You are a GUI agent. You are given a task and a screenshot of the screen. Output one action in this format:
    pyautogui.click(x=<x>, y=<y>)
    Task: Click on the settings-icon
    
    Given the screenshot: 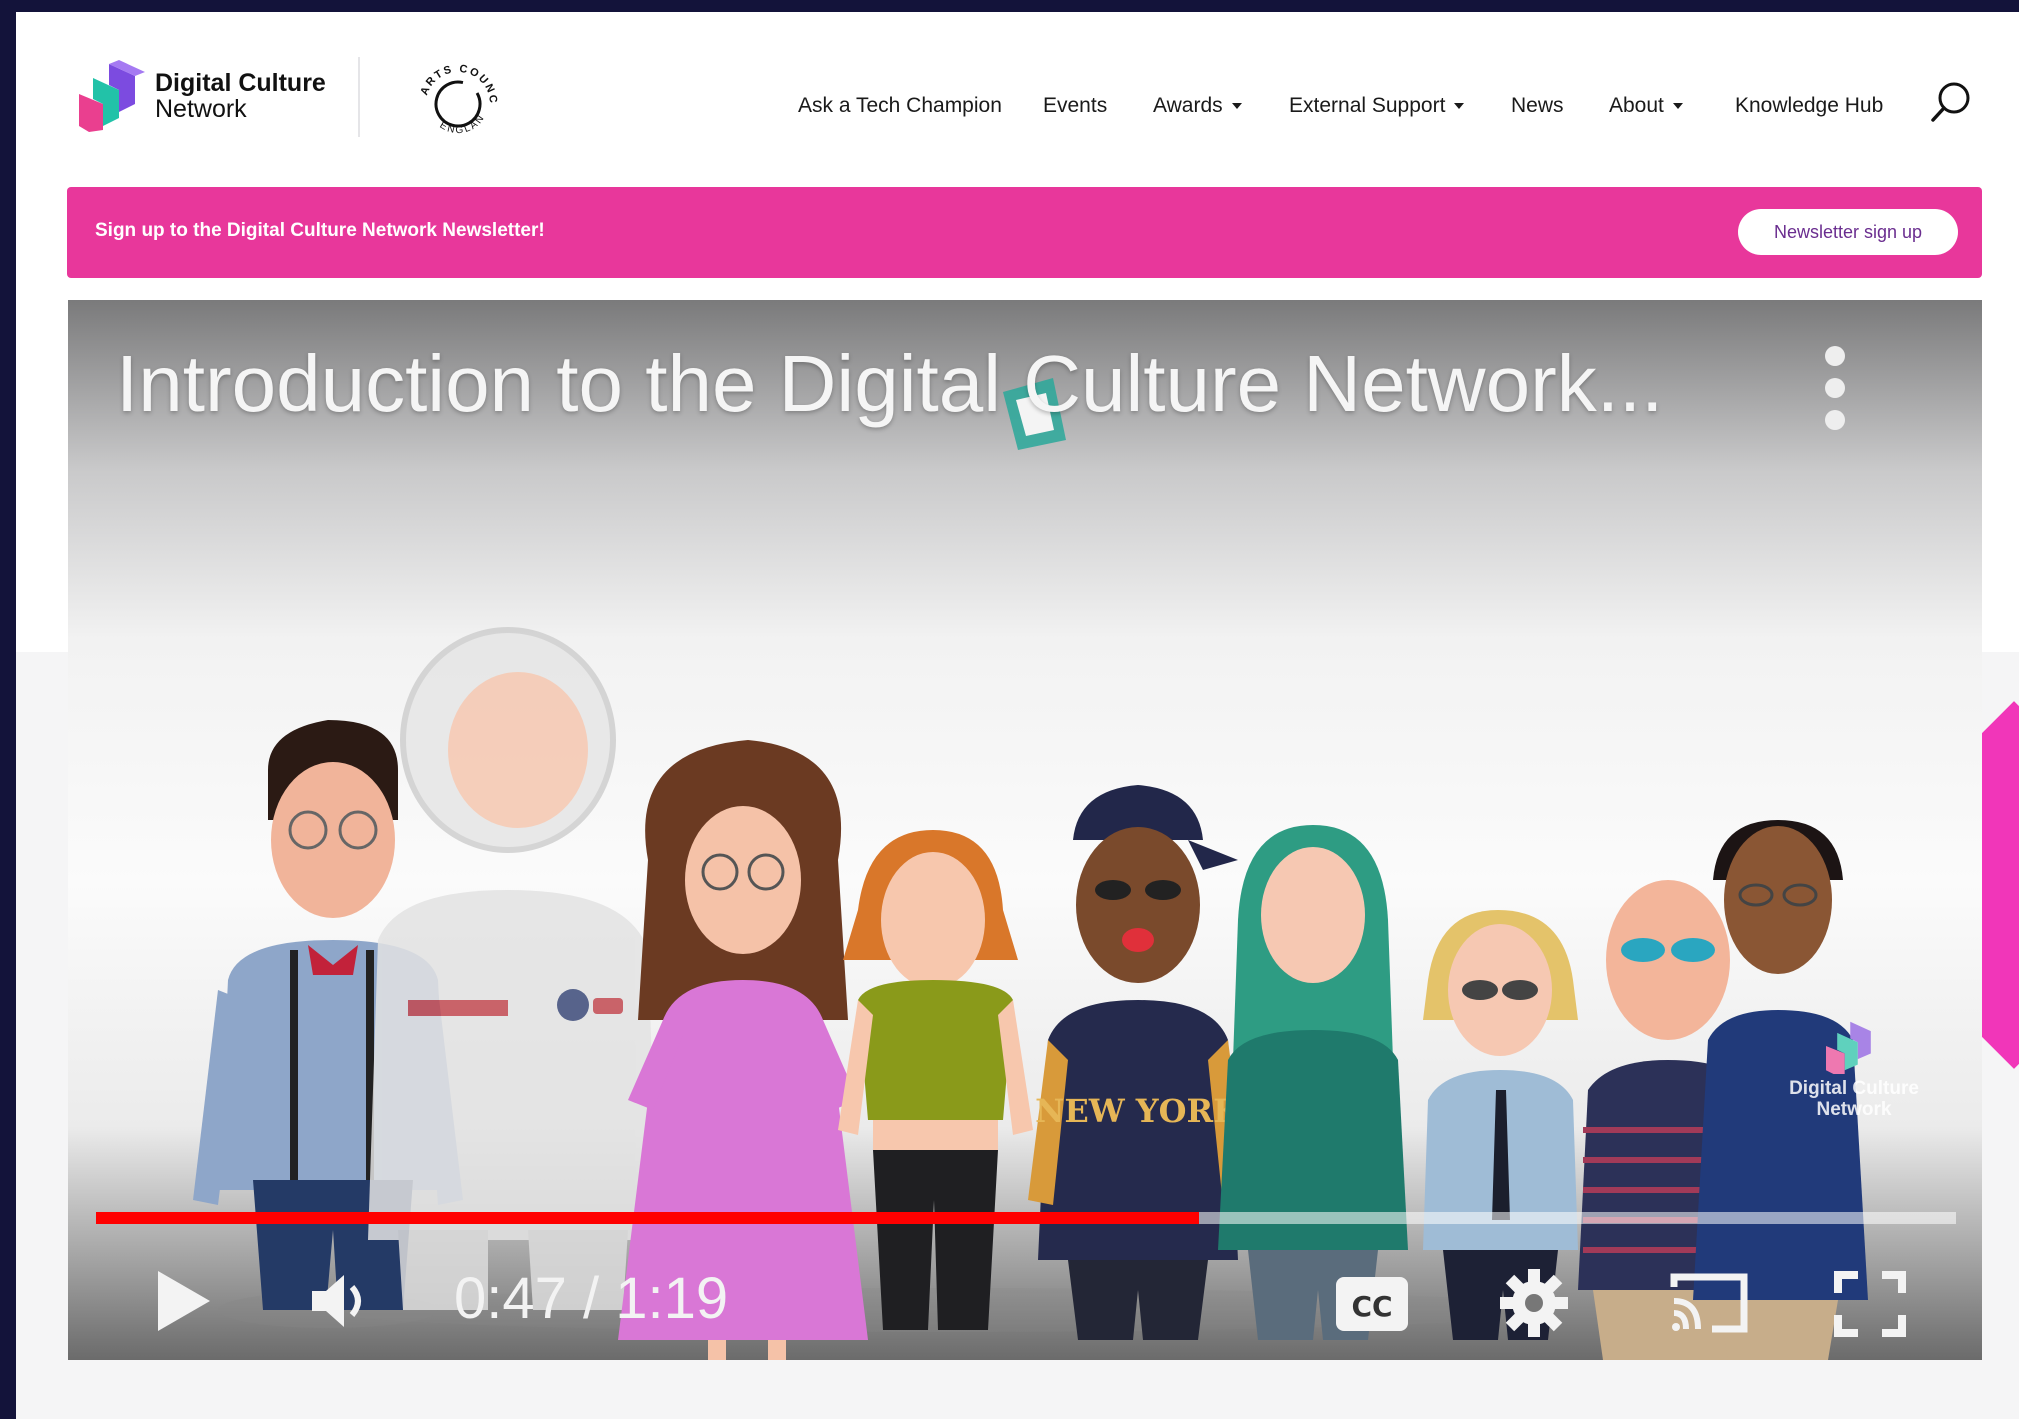 What is the action you would take?
    pyautogui.click(x=1534, y=1303)
    